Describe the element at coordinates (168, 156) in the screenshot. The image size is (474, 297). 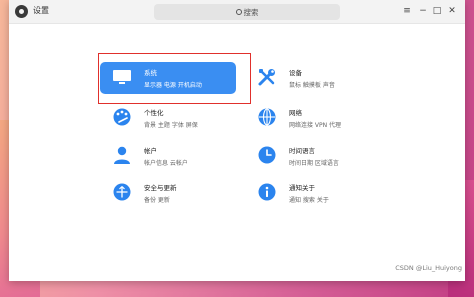
I see `settings-card-account: 帐户 帐户信息 云帐户` at that location.